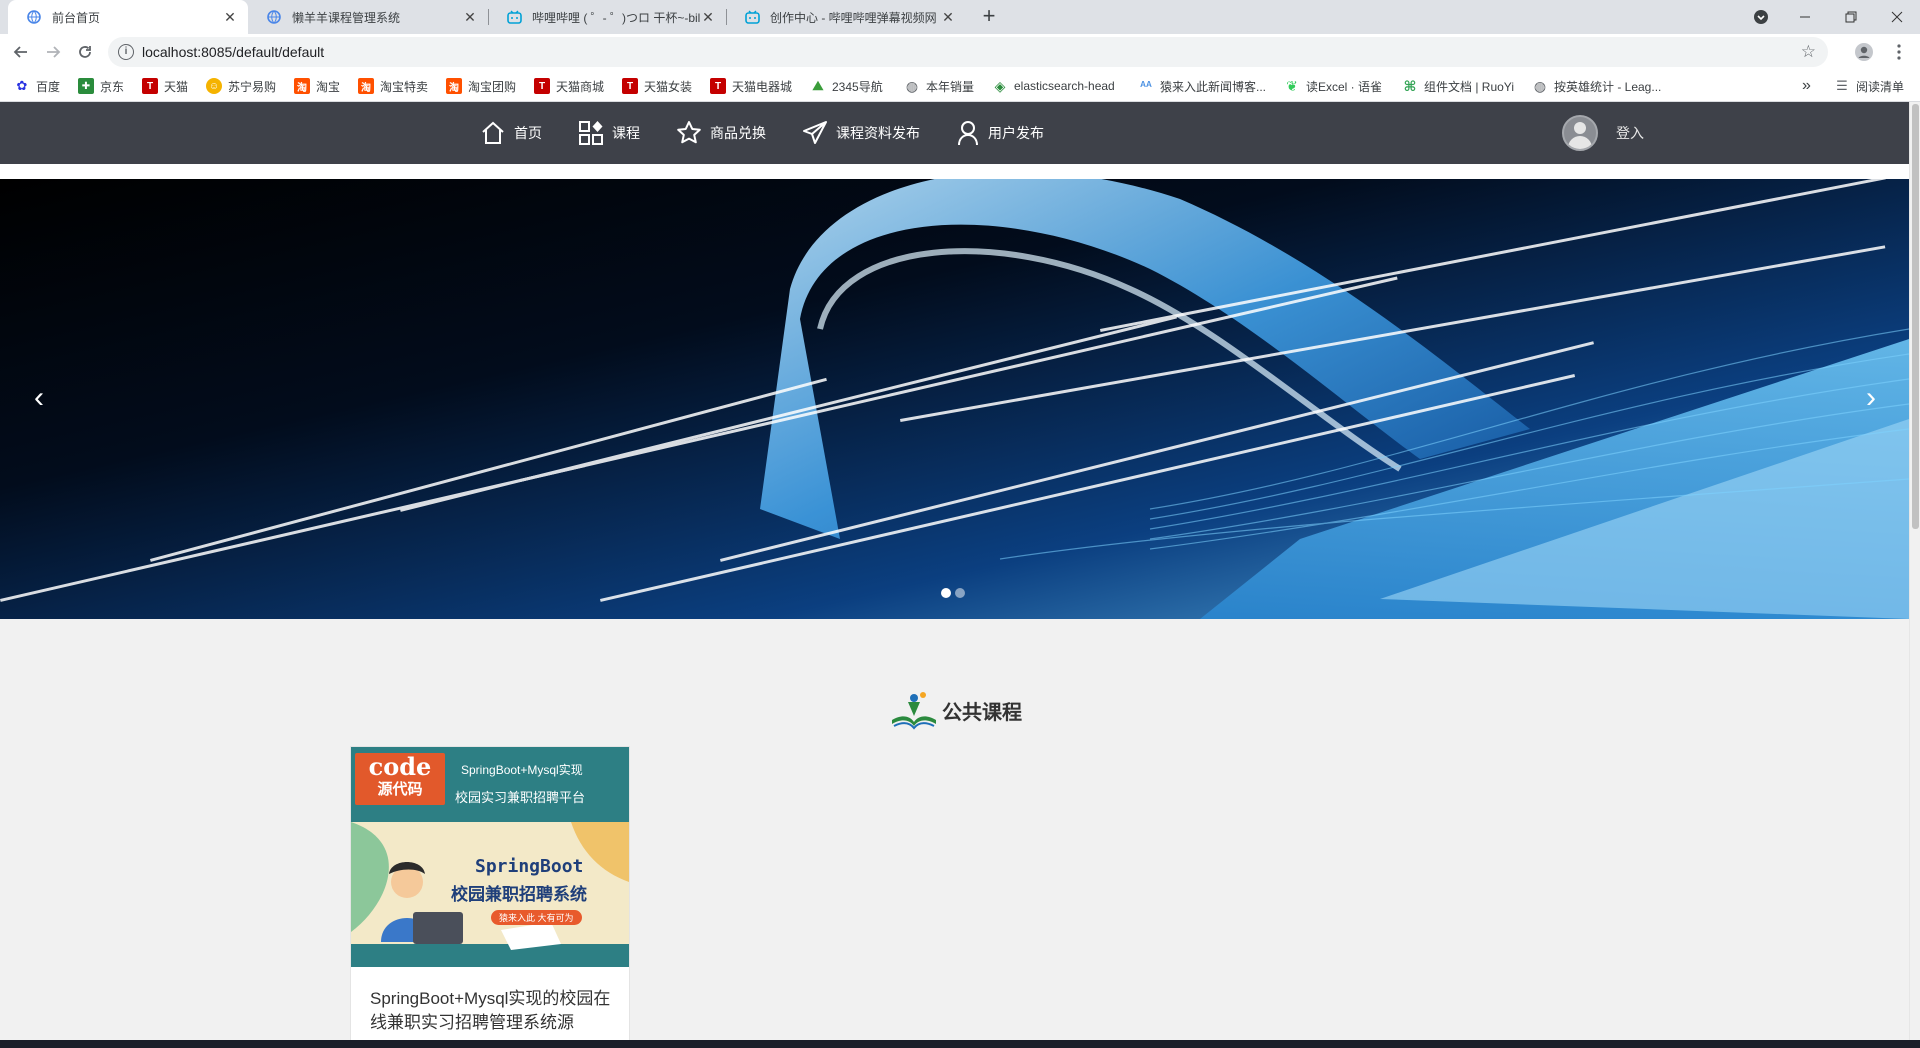  I want to click on apps-icon, so click(591, 133).